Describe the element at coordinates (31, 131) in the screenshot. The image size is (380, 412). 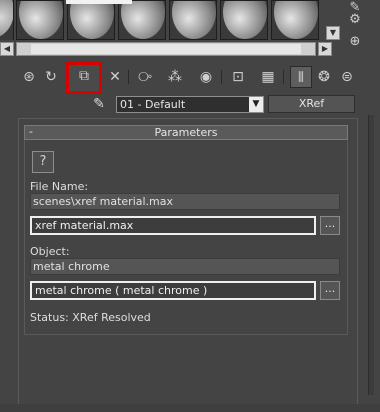
I see `collapse-icon: -` at that location.